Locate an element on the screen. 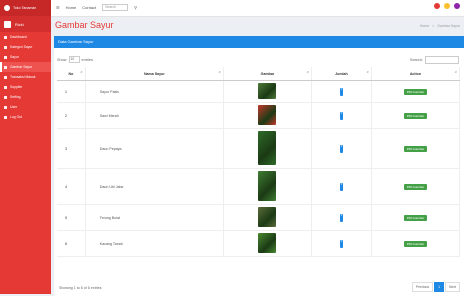  top-nav: ☰ Home Contact Search ⚲ is located at coordinates (96, 7).